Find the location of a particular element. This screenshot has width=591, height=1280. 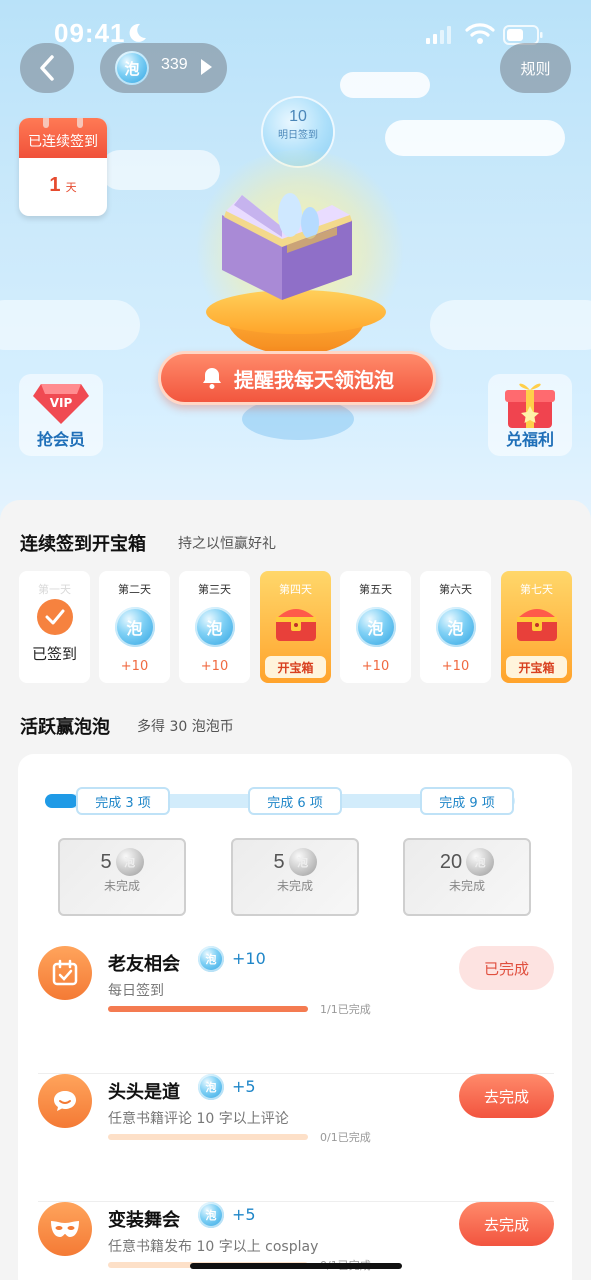

day-card-1: 第一天 已签到 is located at coordinates (54, 627).